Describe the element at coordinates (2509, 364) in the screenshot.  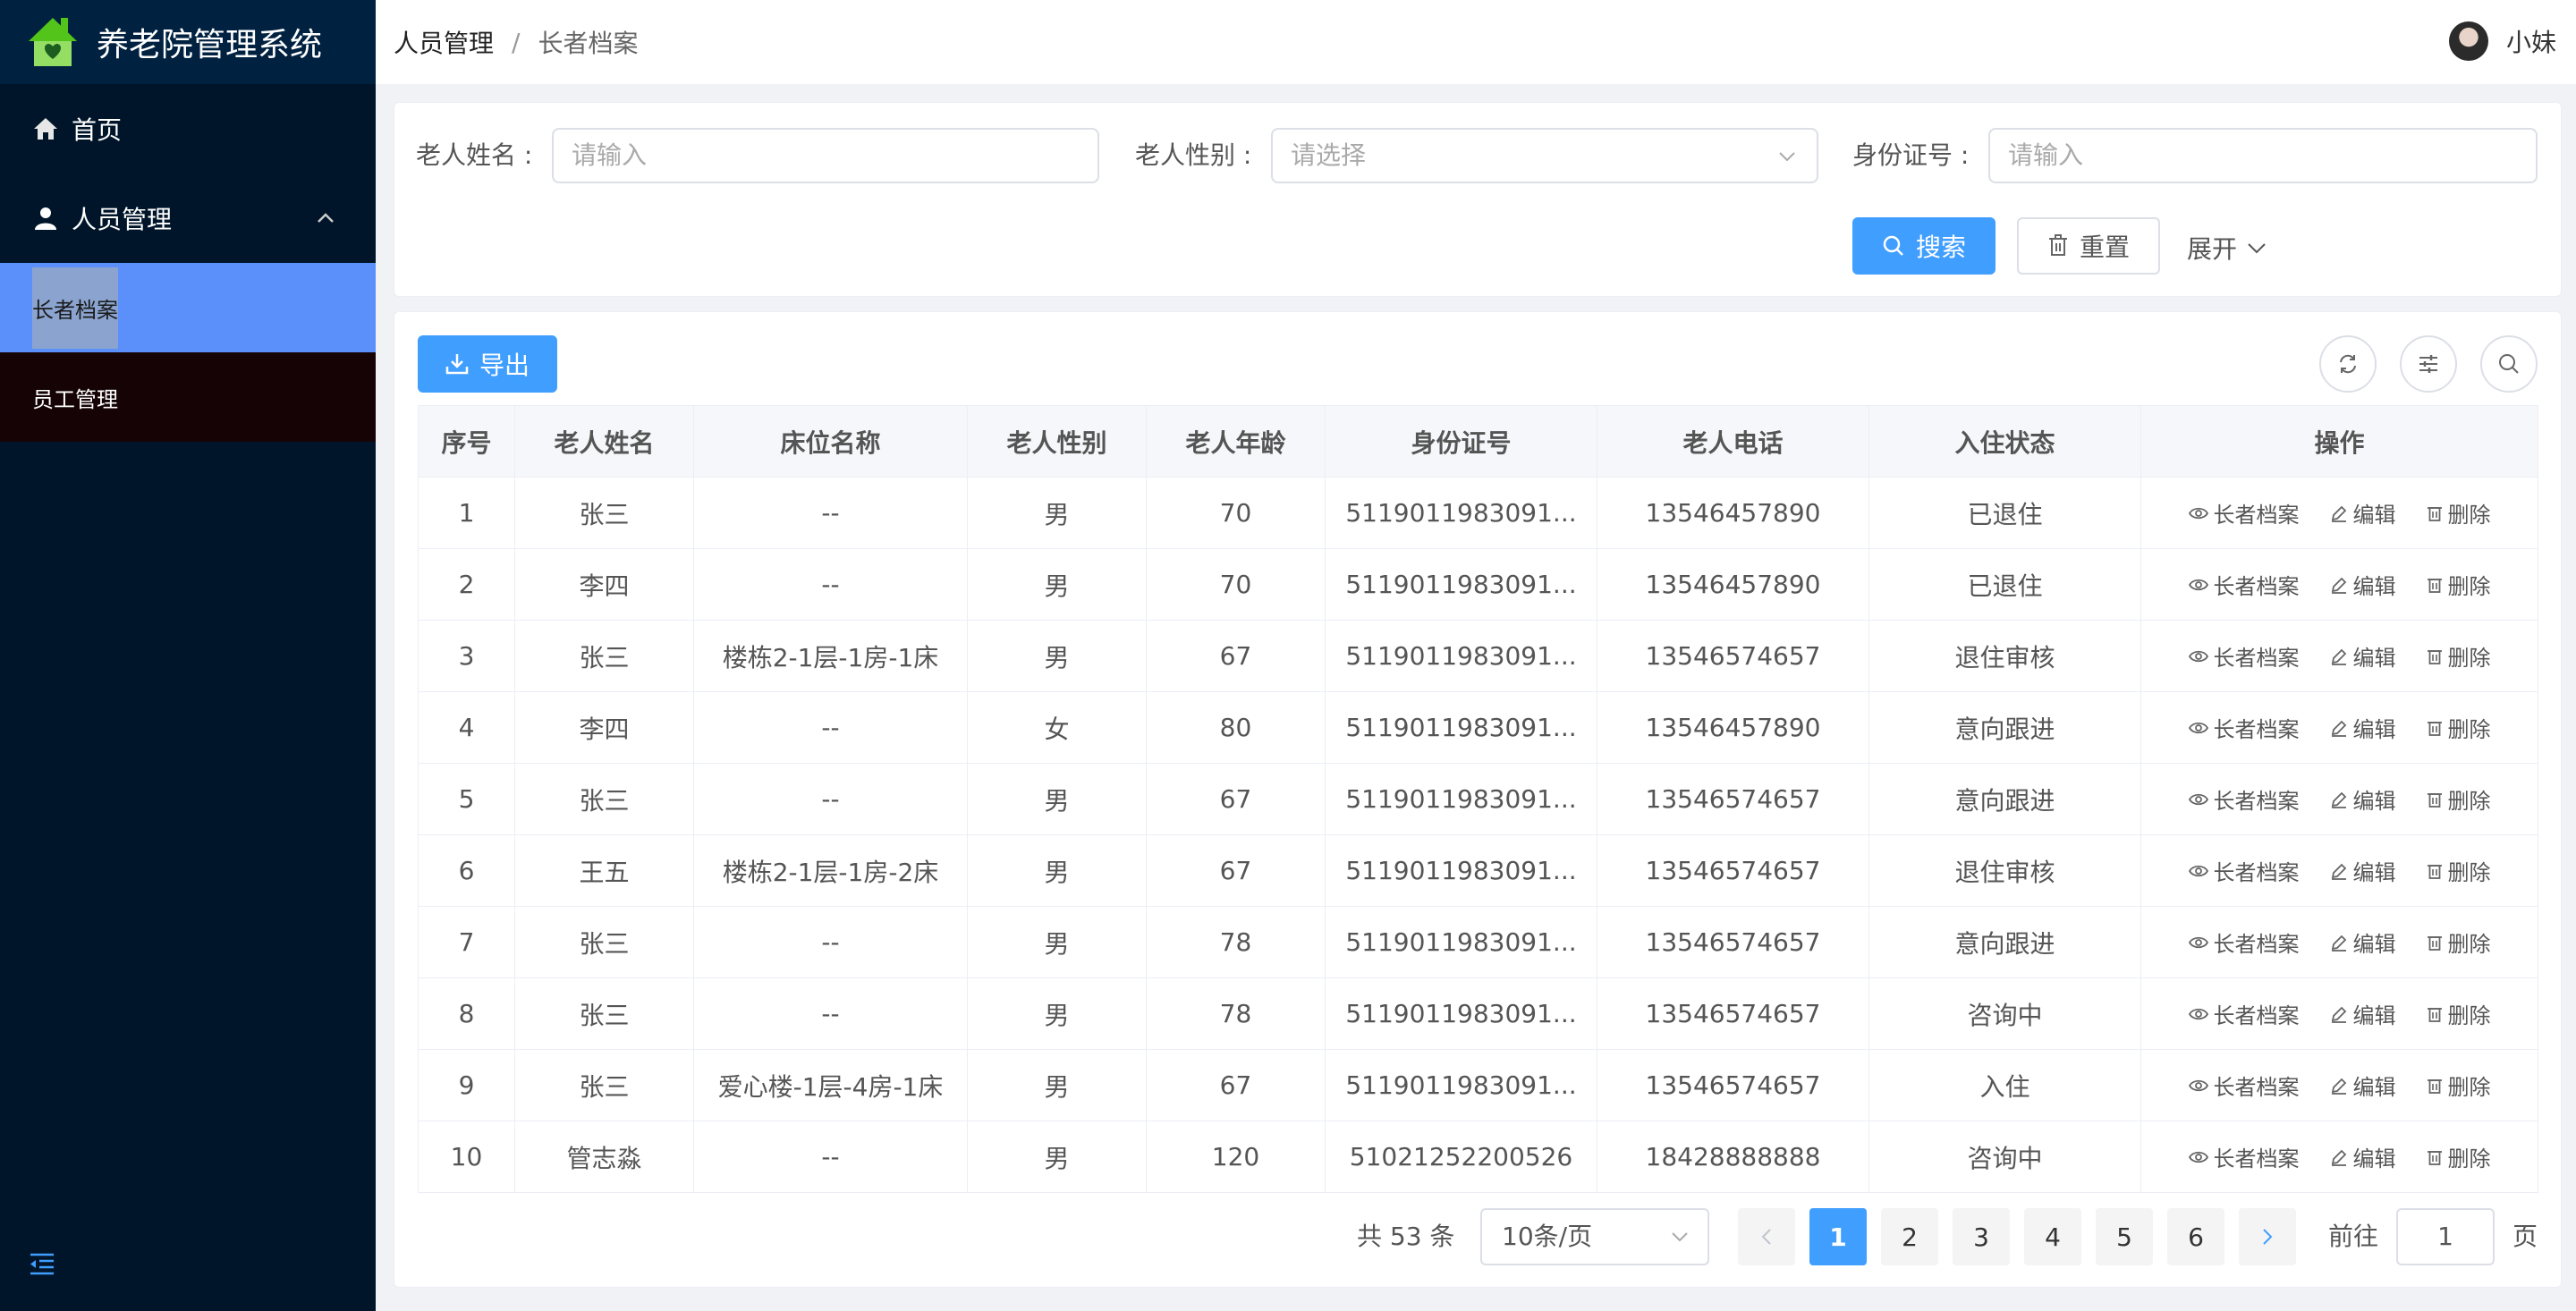
I see `table-search-button` at that location.